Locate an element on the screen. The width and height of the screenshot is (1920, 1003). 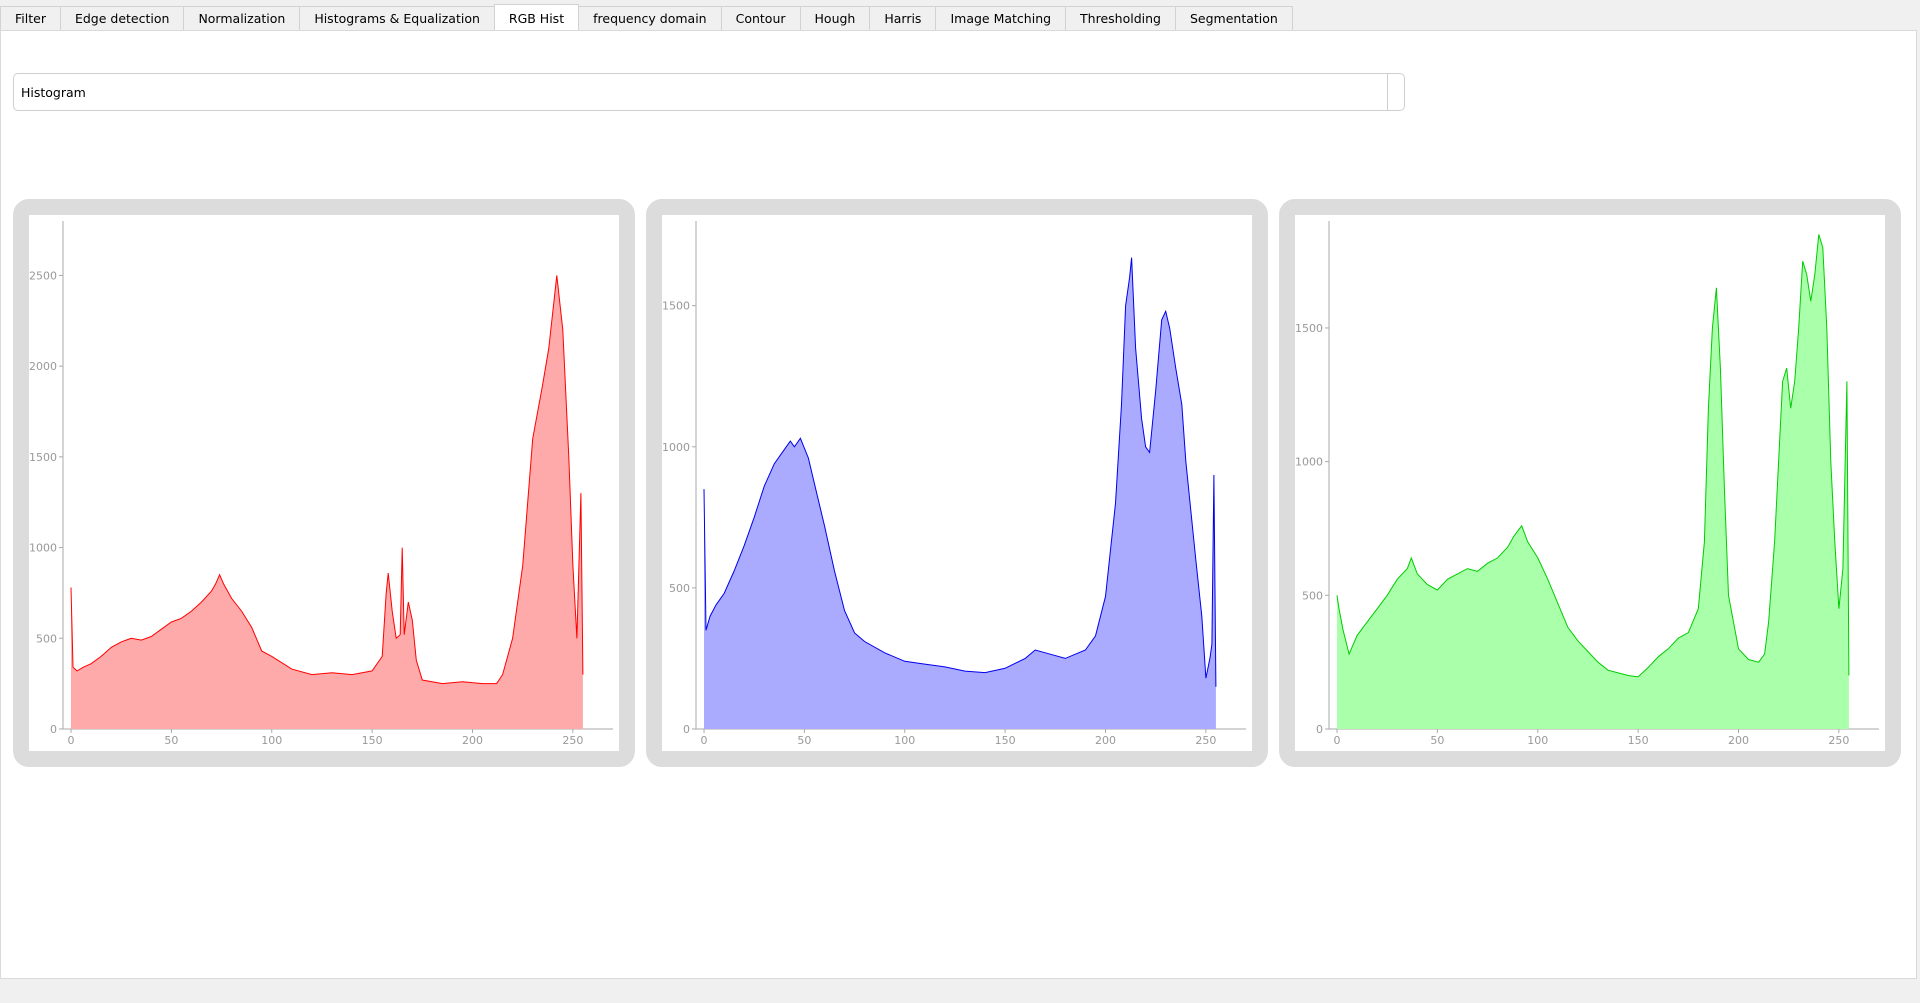
tab-contour: Contour is located at coordinates (760, 18).